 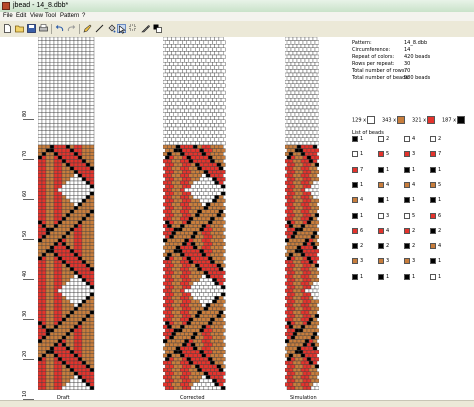 What do you see at coordinates (87, 28) in the screenshot?
I see `pencil-icon` at bounding box center [87, 28].